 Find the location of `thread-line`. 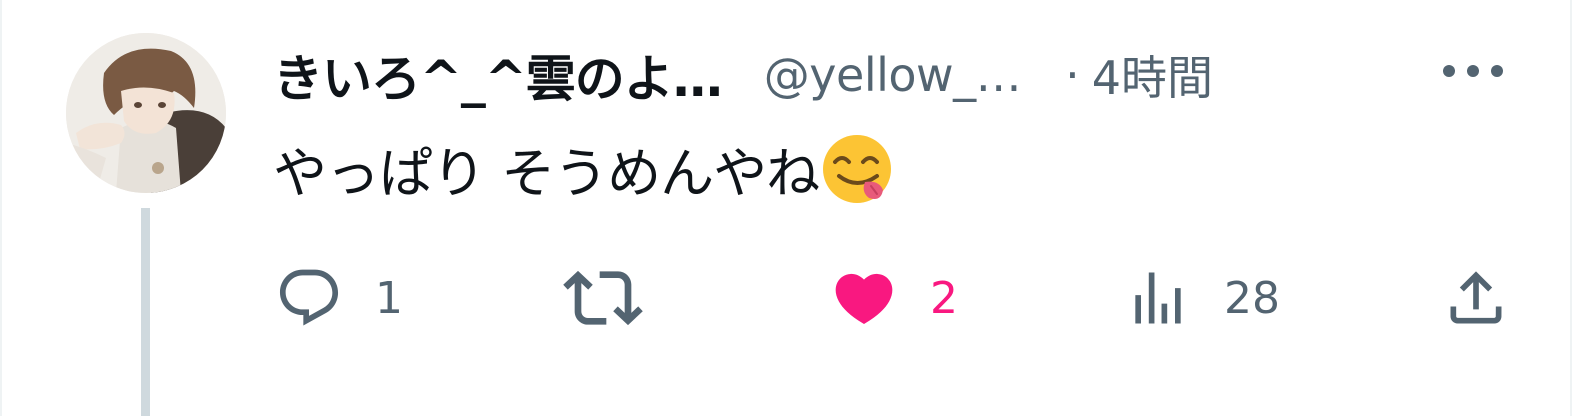

thread-line is located at coordinates (145, 312).